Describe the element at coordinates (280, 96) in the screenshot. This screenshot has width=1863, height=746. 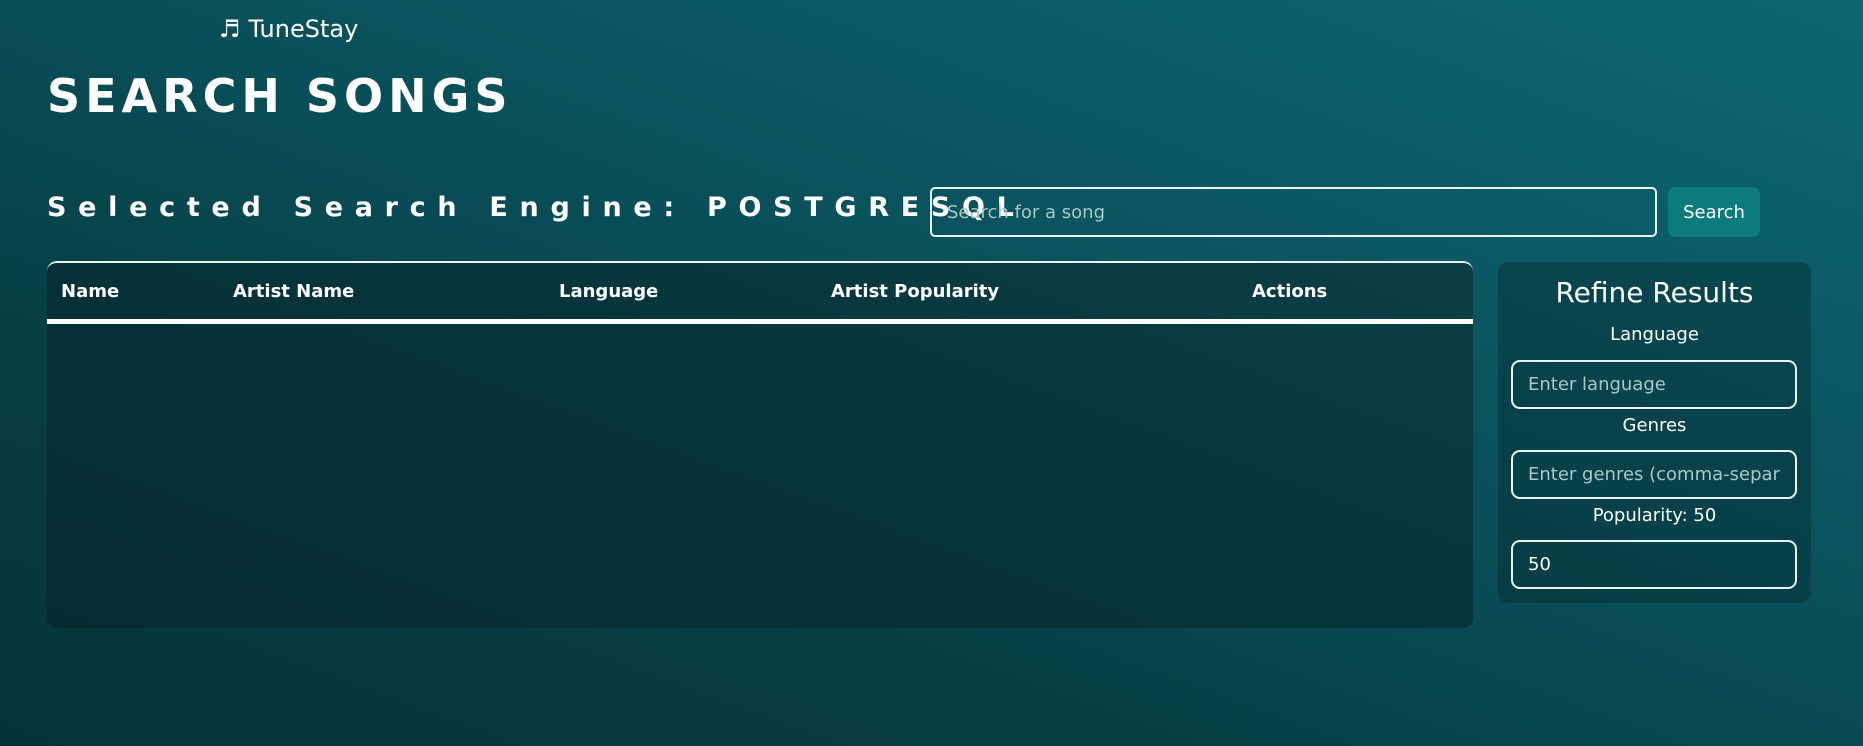
I see `page-title: SEARCH SONGS` at that location.